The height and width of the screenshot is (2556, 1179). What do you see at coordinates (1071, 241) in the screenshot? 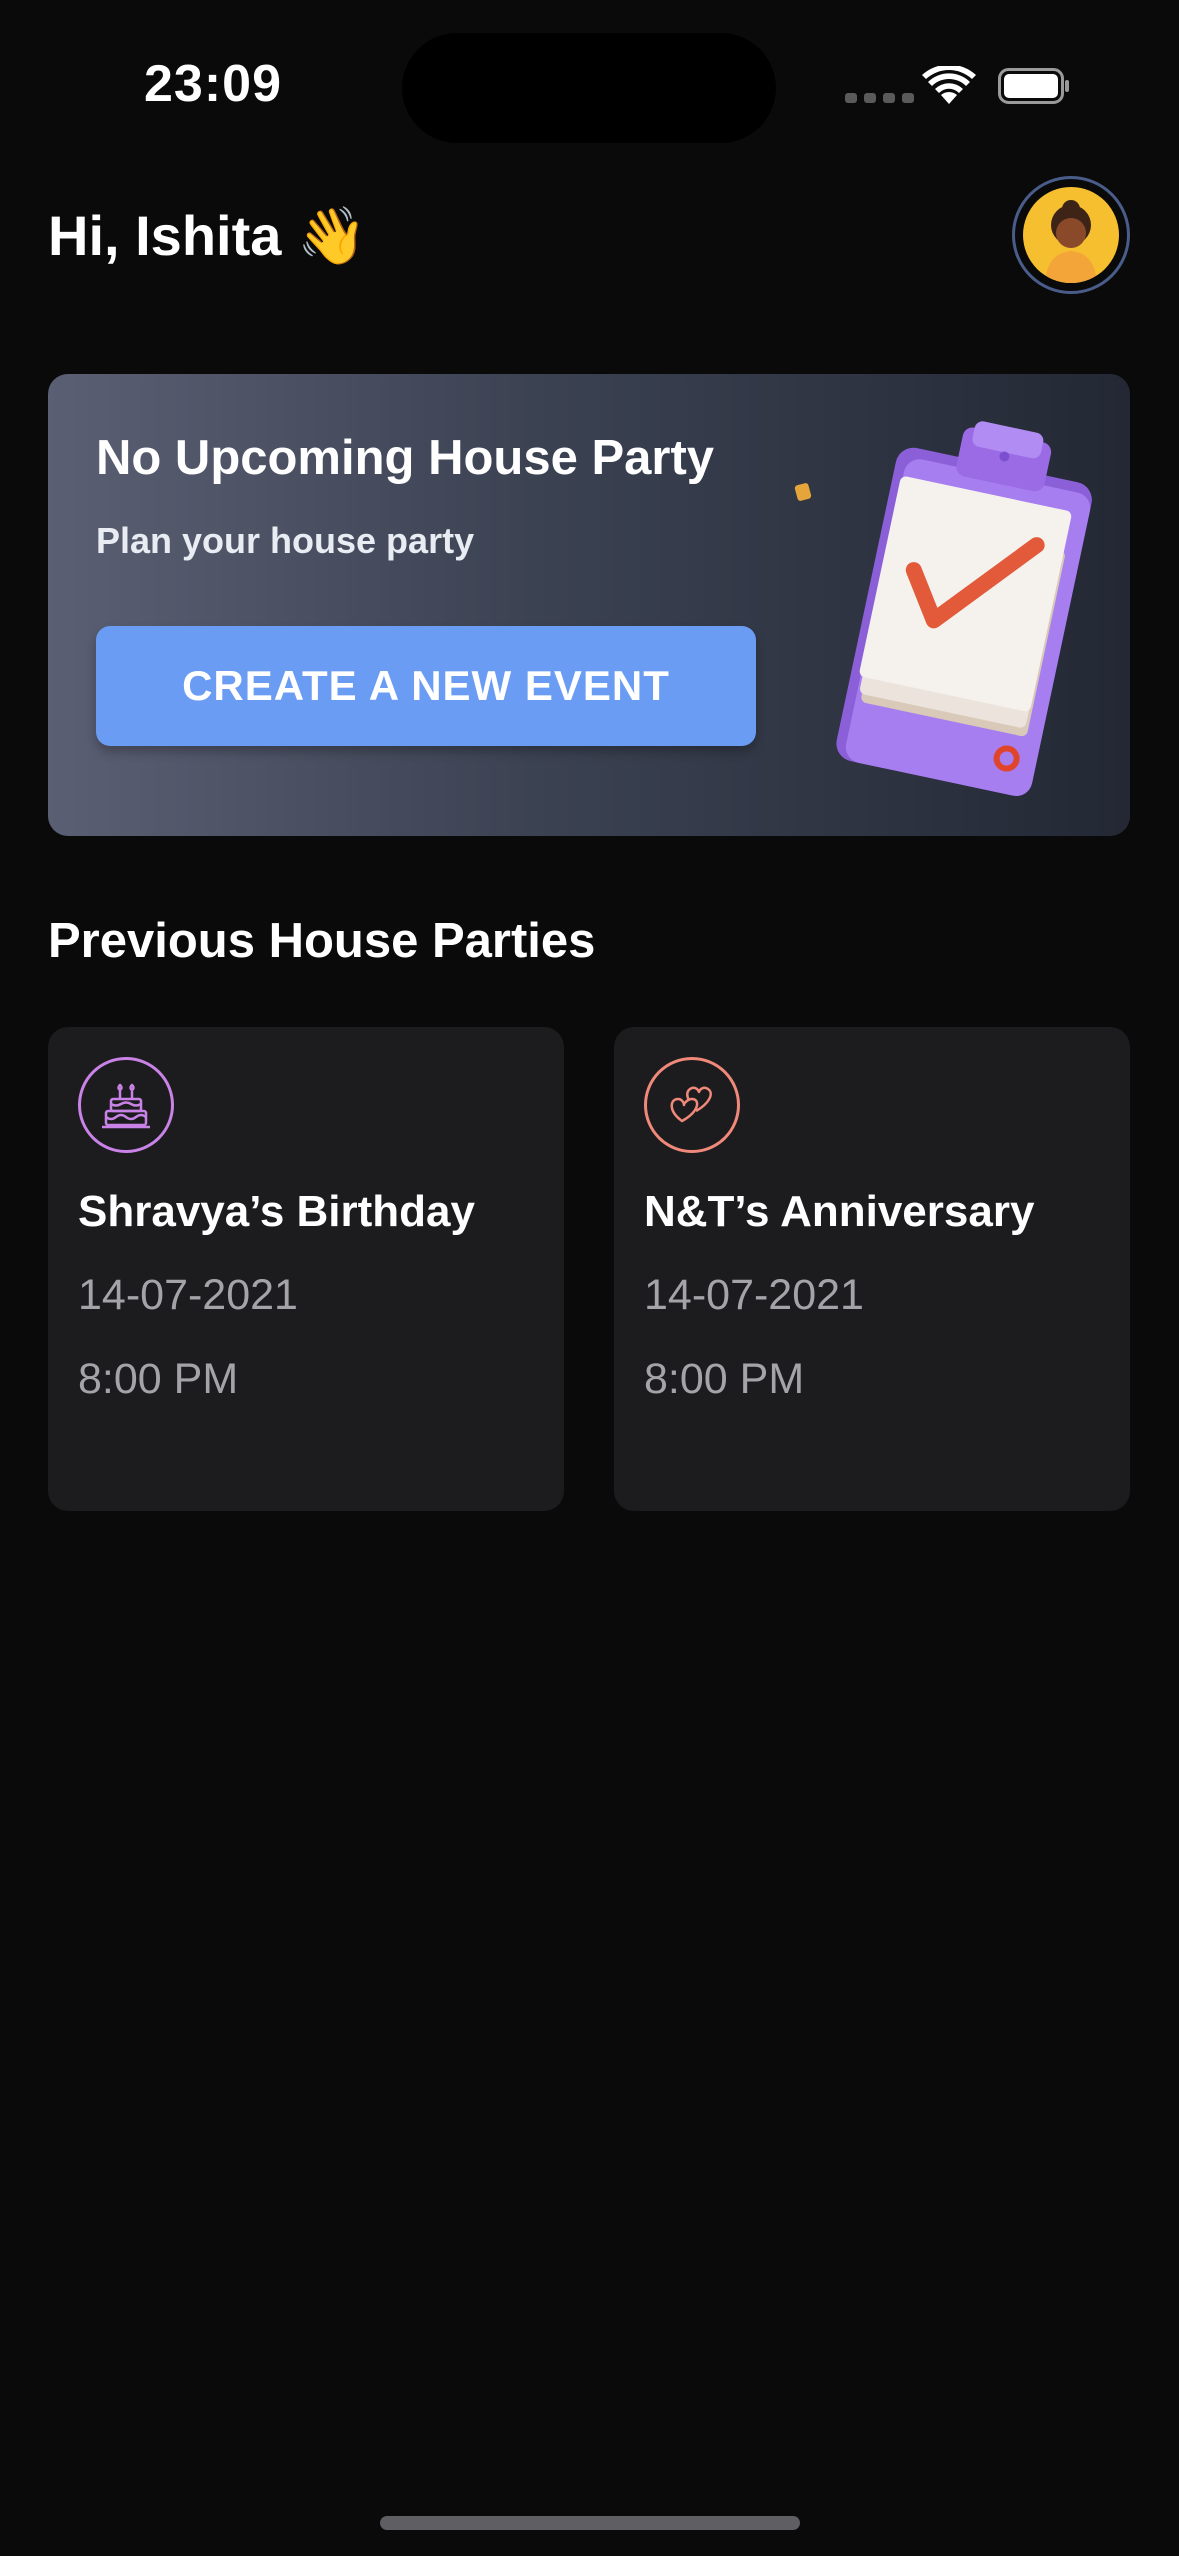
I see `user-avatar-icon` at bounding box center [1071, 241].